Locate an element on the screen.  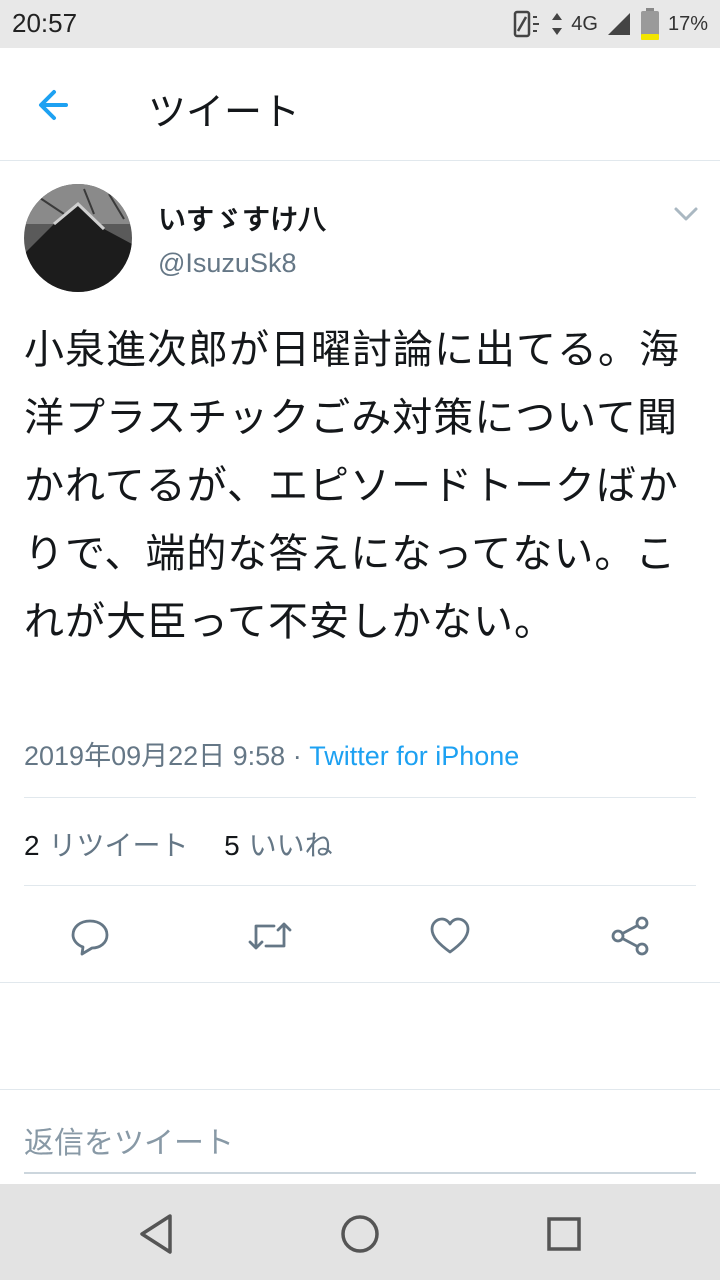
heart-icon is located at coordinates (450, 935).